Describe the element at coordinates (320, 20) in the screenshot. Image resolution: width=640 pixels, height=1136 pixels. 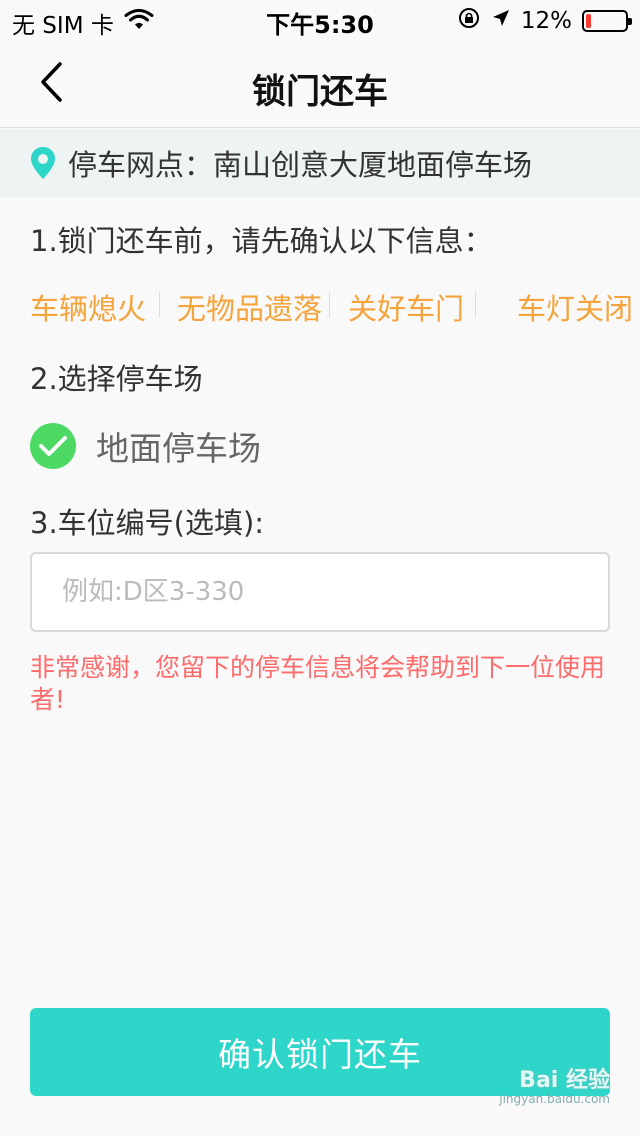
I see `status-bar: 无 SIM 卡 下午5:30 12%` at that location.